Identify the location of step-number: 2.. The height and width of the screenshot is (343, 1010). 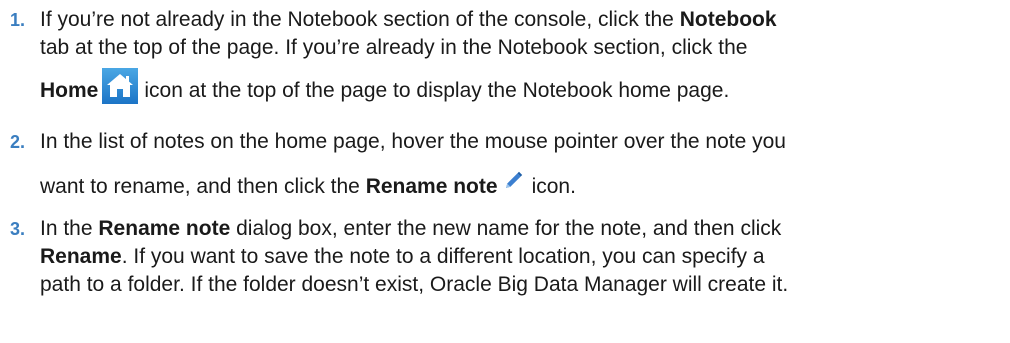
(18, 142).